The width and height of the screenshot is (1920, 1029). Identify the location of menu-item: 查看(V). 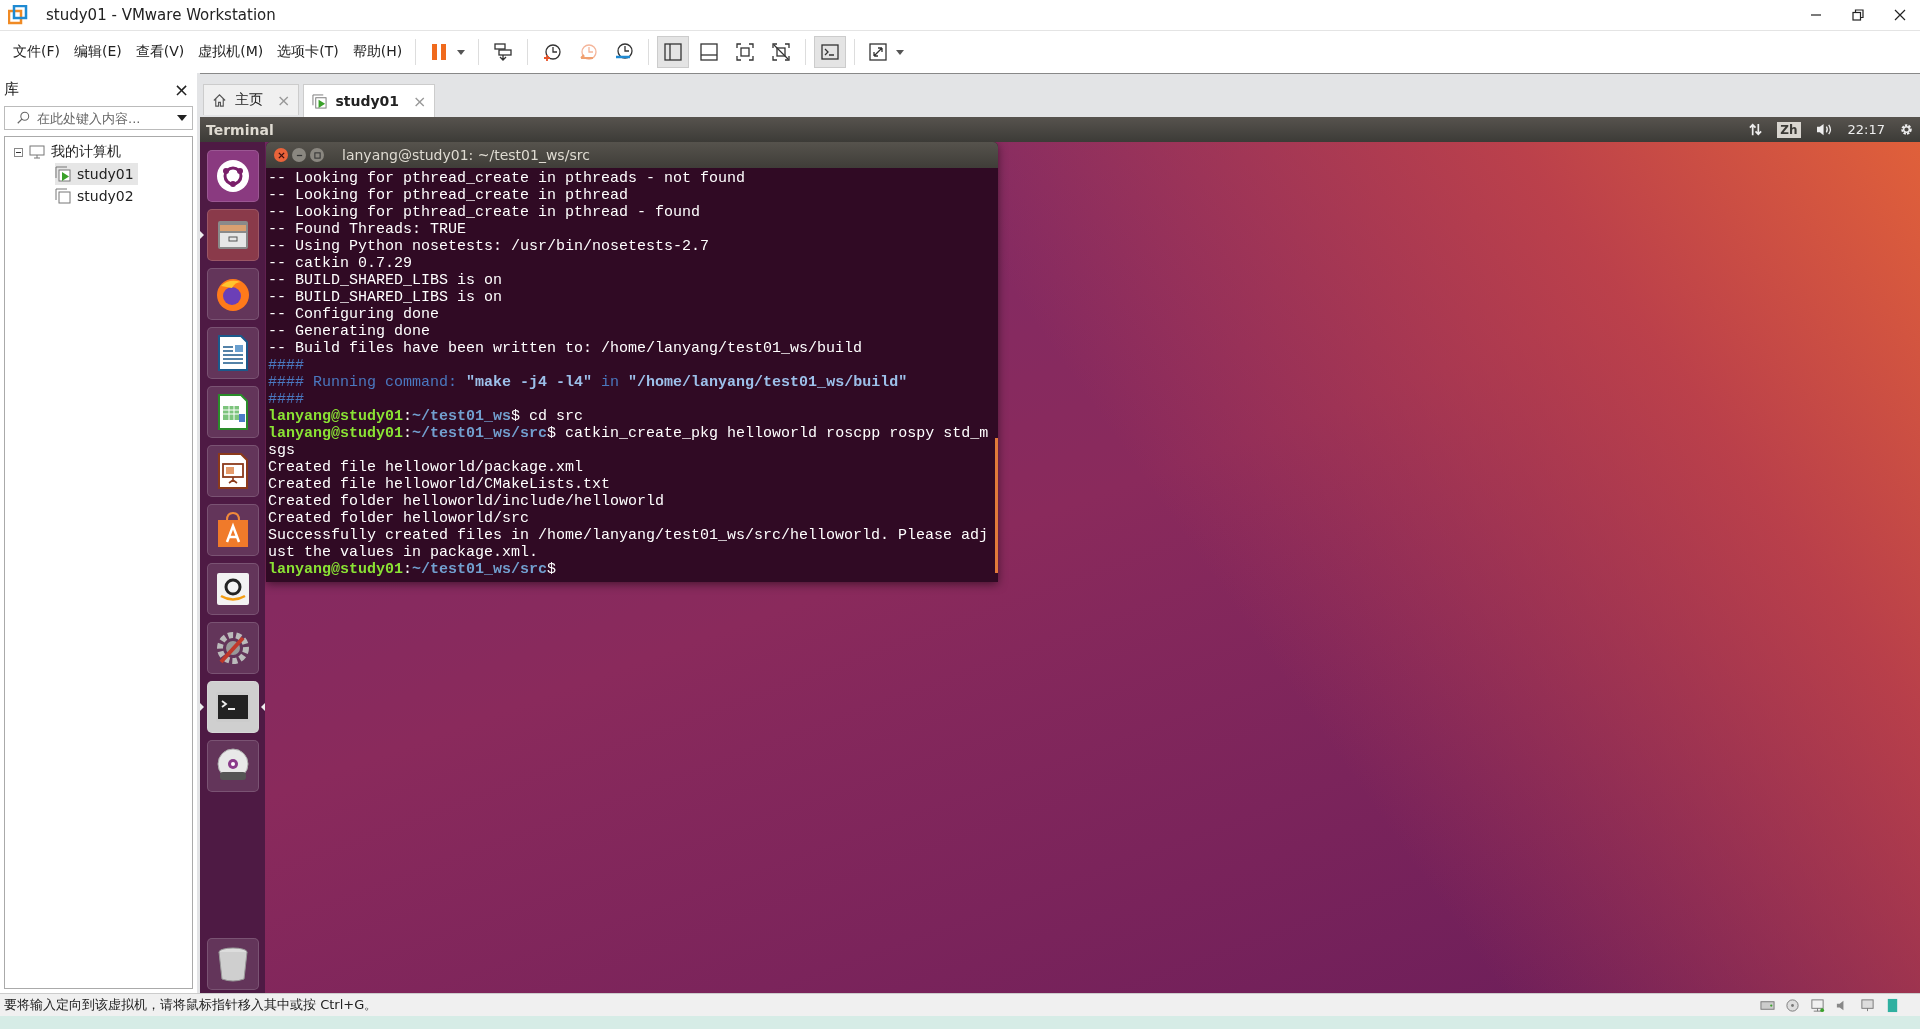
(160, 52).